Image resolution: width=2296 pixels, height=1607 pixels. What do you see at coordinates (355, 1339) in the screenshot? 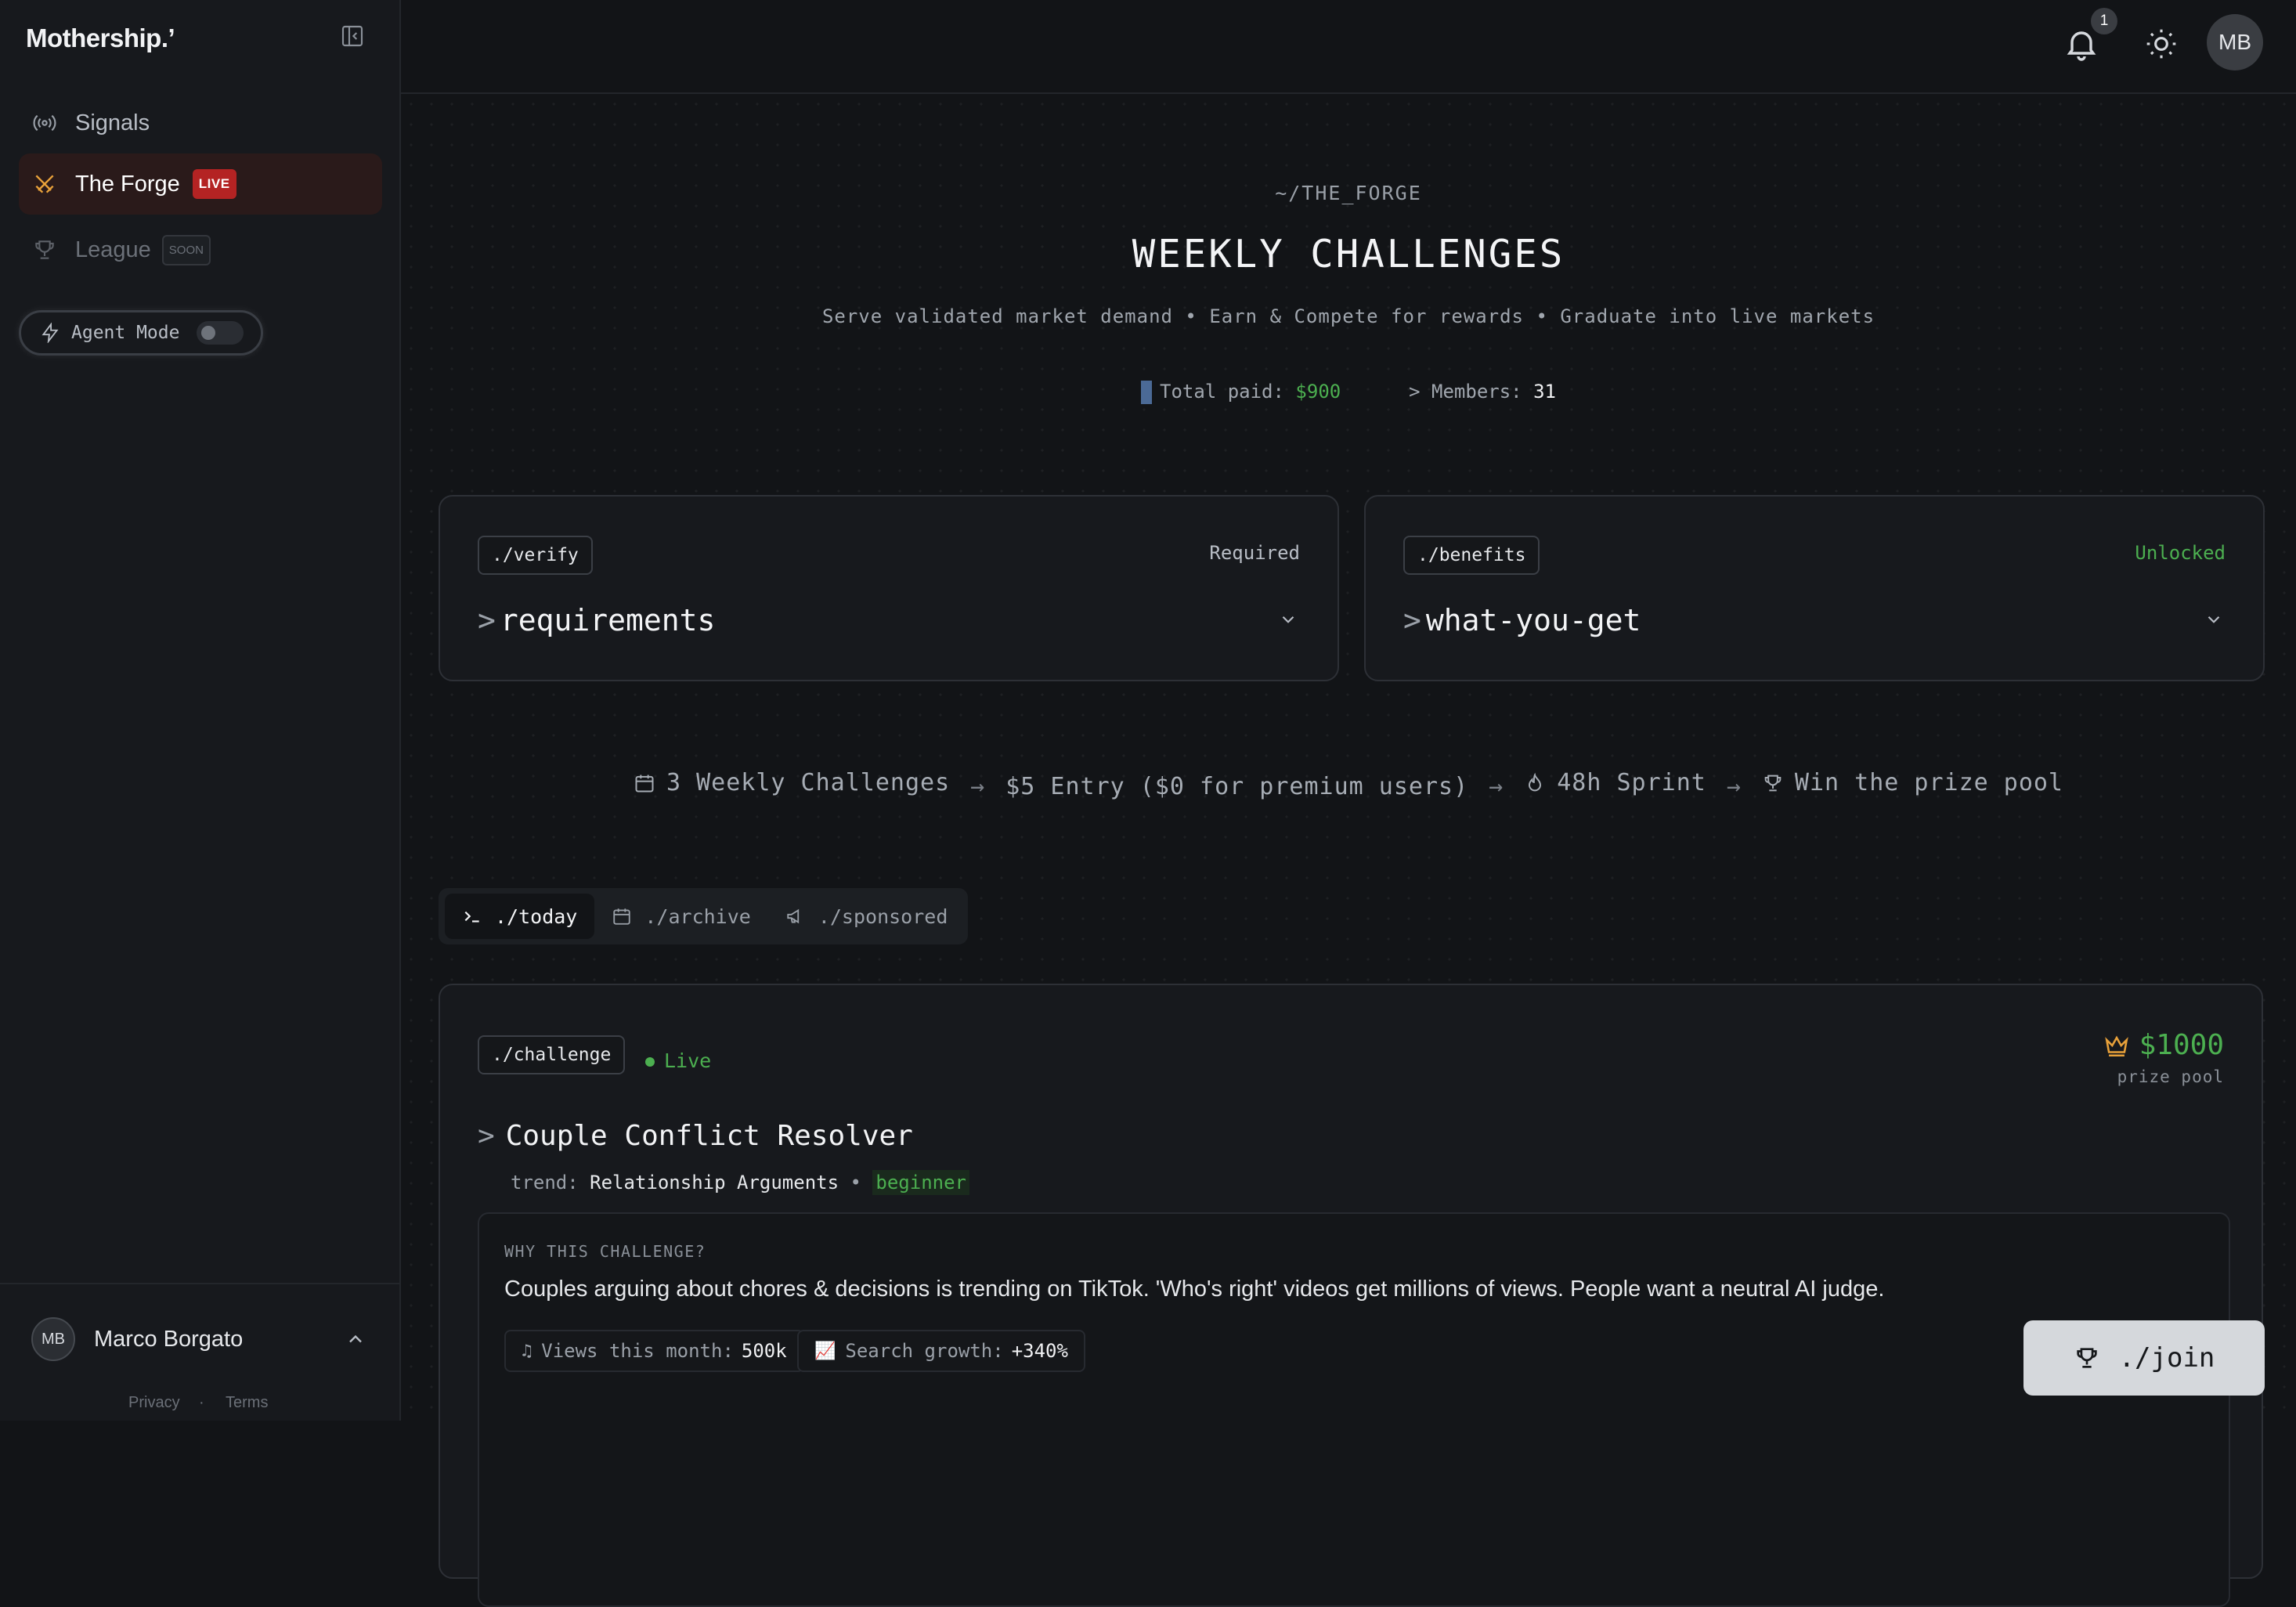
I see `chevron-up-icon` at bounding box center [355, 1339].